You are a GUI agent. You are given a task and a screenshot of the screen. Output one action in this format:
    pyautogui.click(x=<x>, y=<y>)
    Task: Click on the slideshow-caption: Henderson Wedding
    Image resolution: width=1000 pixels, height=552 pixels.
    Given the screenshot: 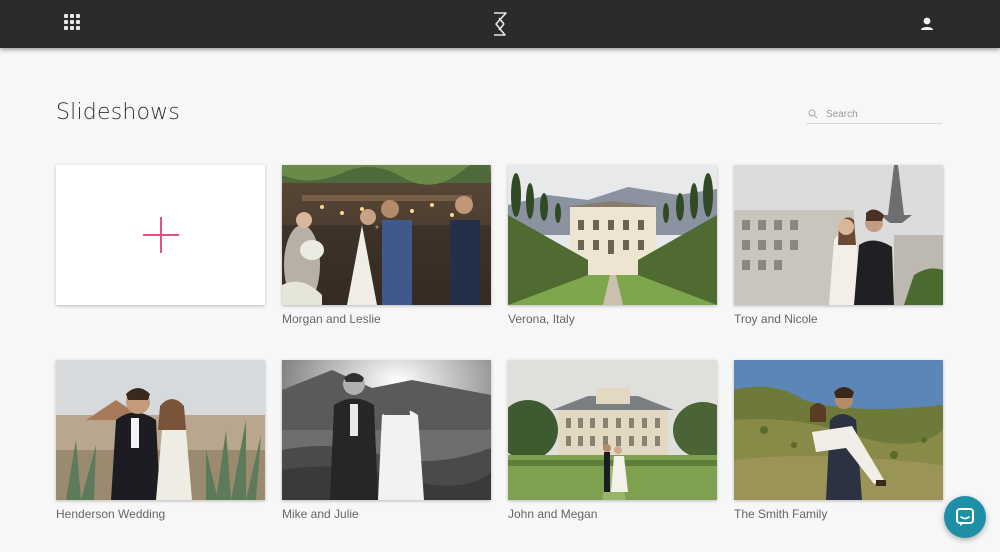 What is the action you would take?
    pyautogui.click(x=111, y=514)
    